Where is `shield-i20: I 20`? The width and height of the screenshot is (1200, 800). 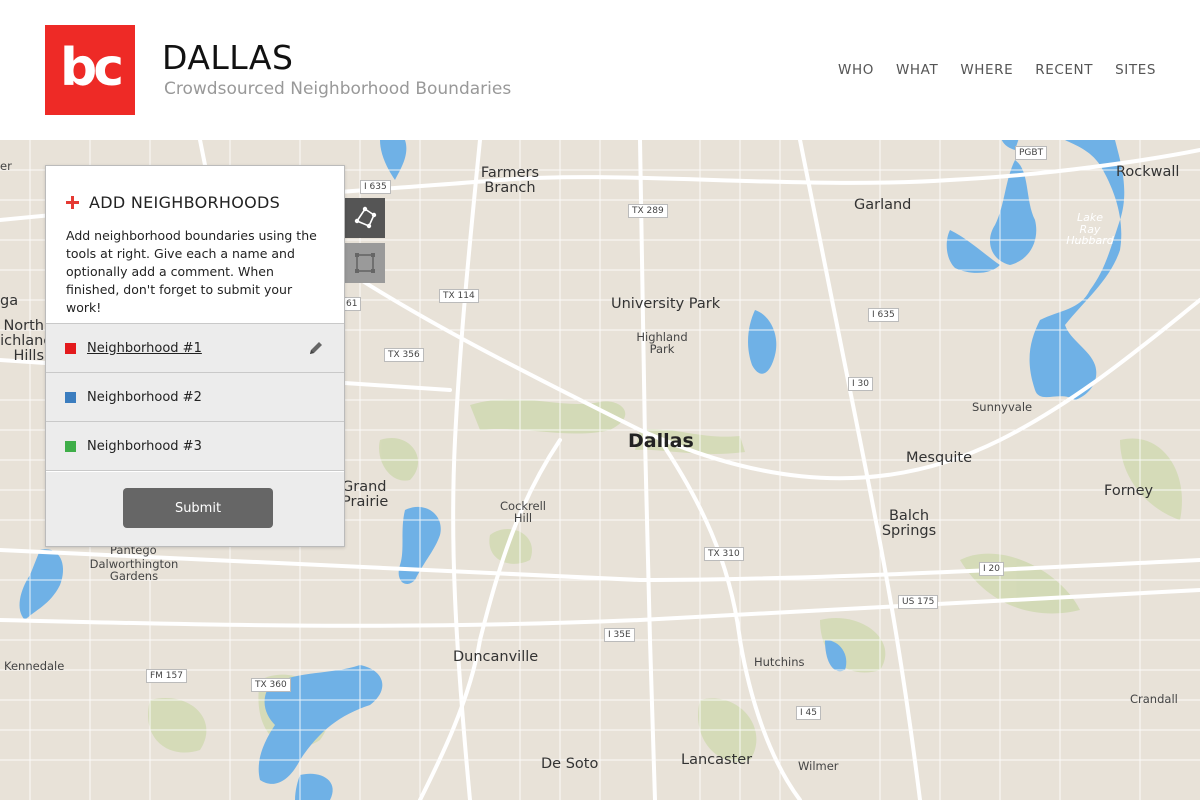
shield-i20: I 20 is located at coordinates (991, 569).